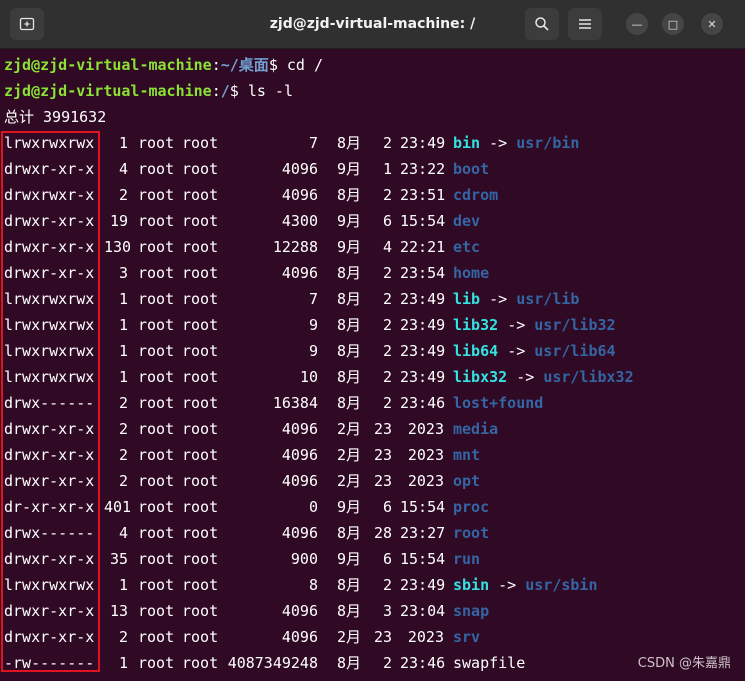  Describe the element at coordinates (673, 24) in the screenshot. I see `maximize-button: □` at that location.